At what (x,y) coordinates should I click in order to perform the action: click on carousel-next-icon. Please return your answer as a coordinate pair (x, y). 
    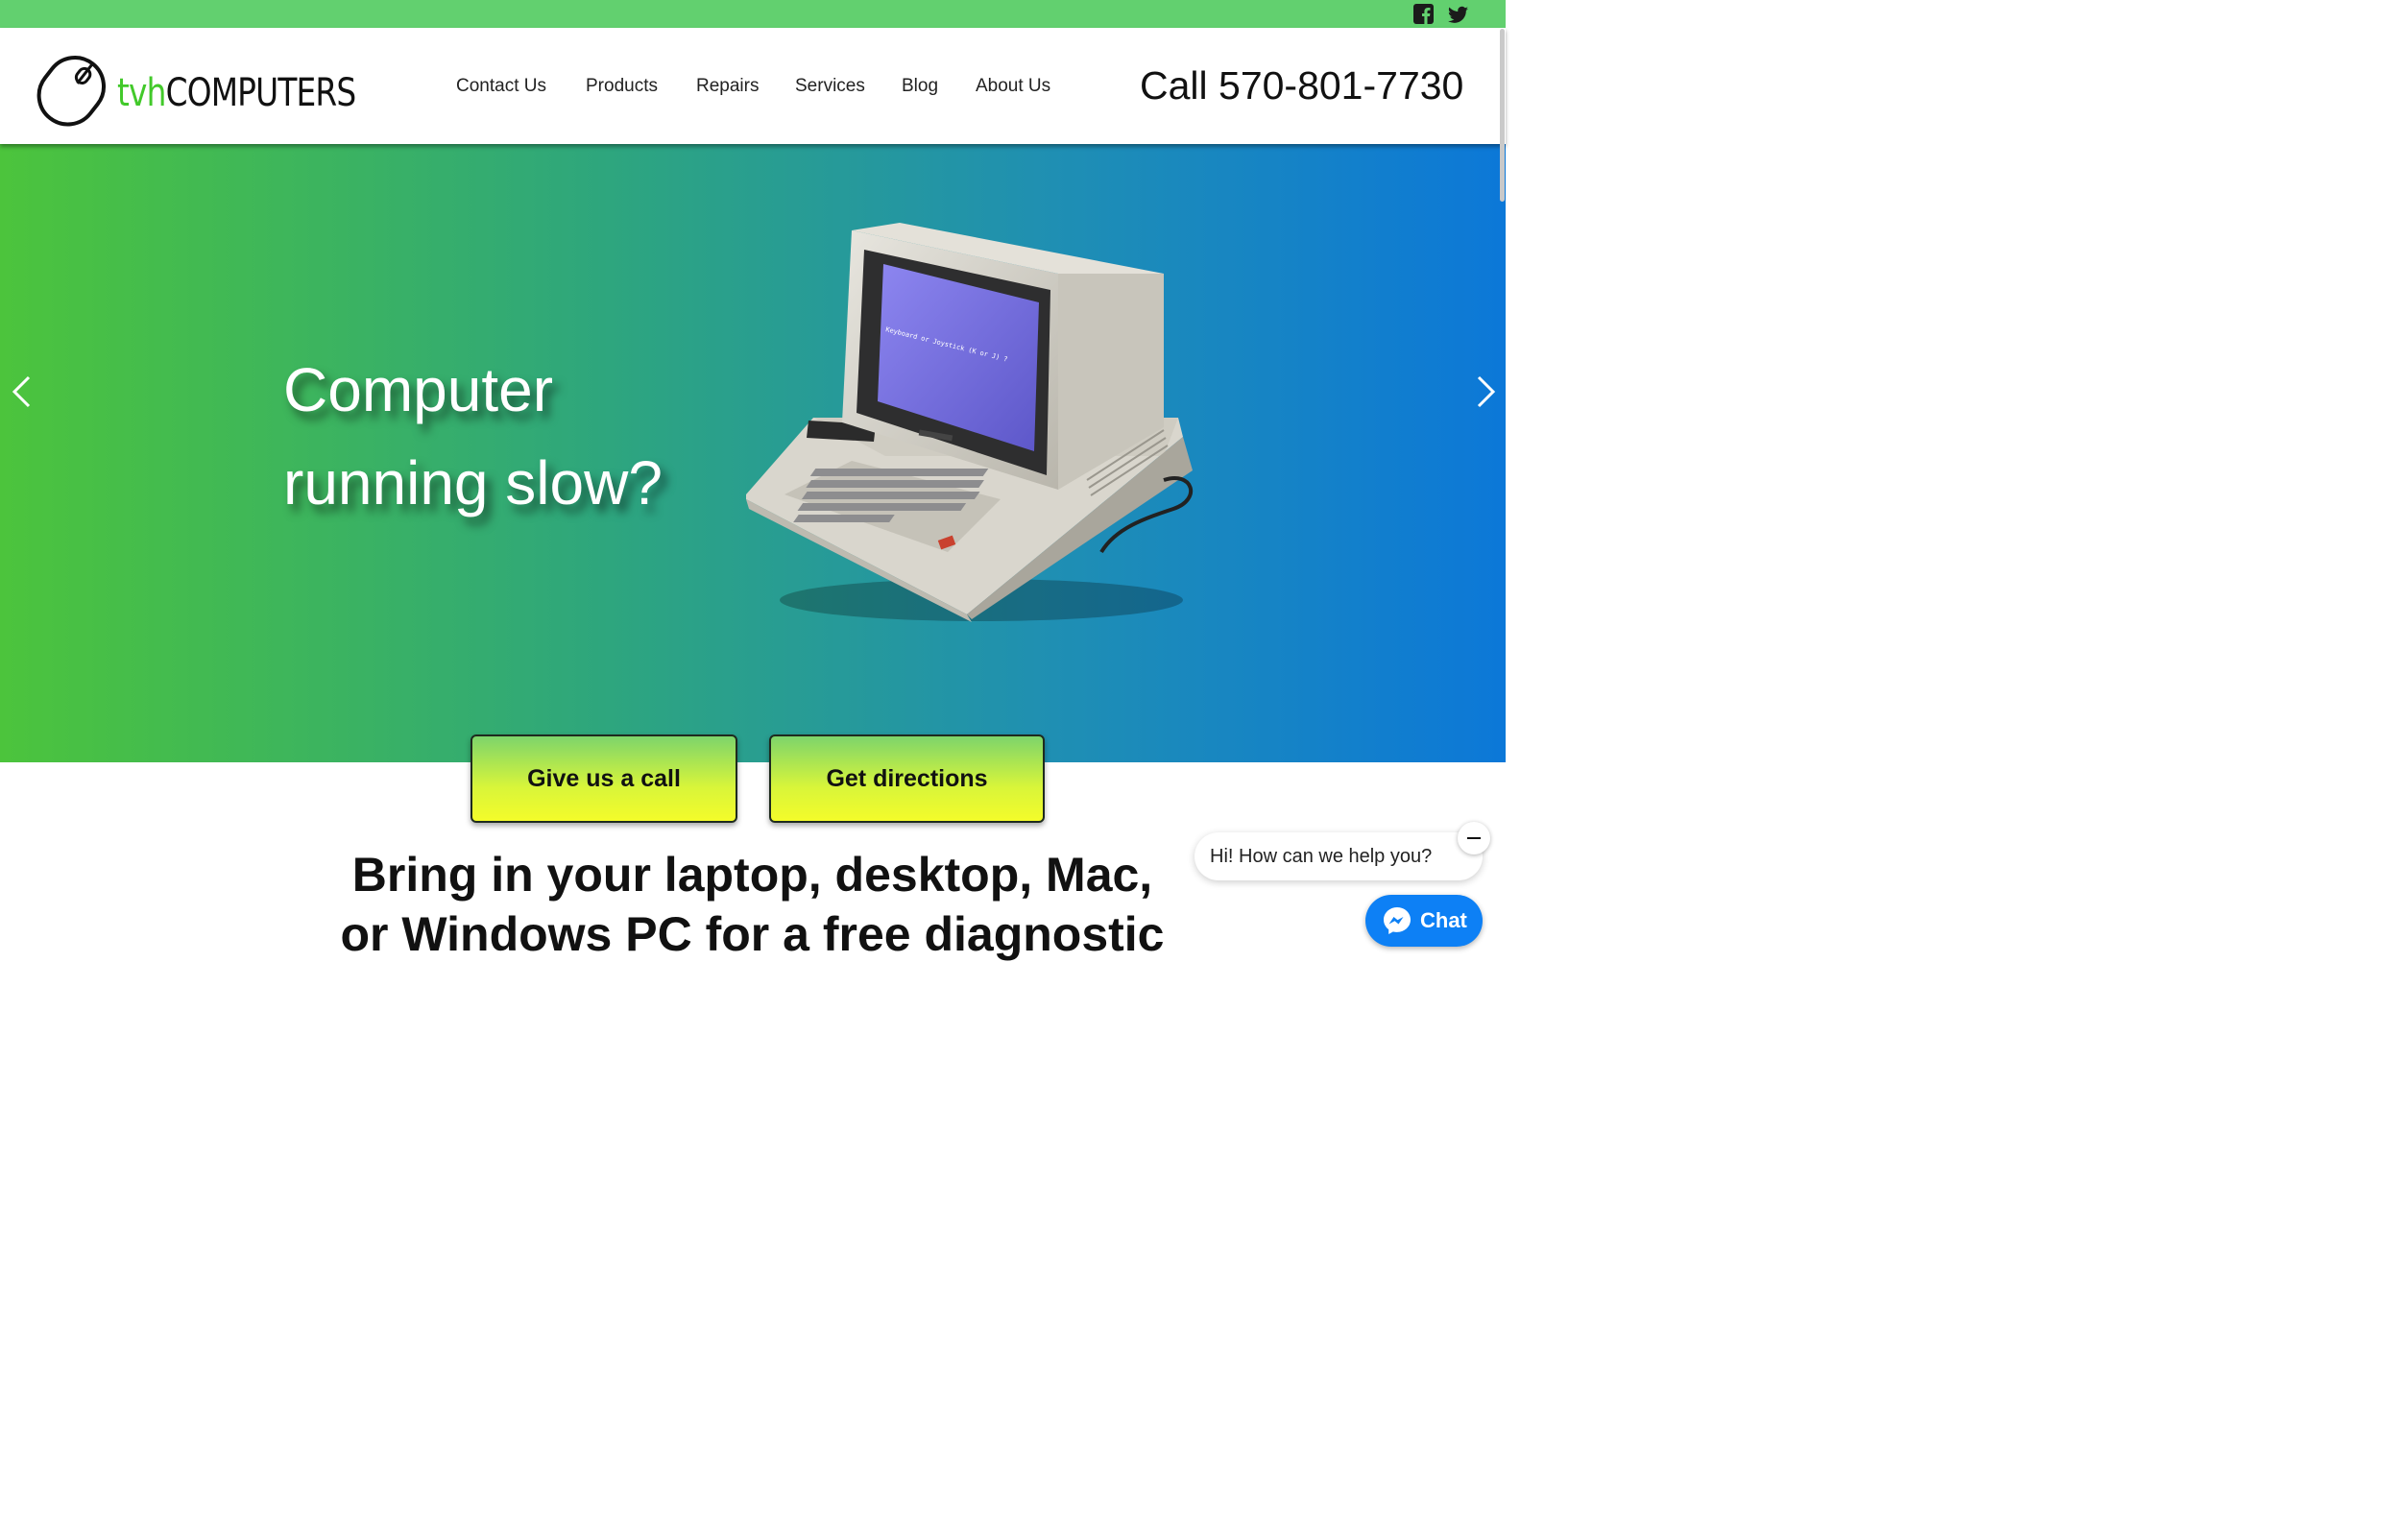
    Looking at the image, I should click on (1486, 392).